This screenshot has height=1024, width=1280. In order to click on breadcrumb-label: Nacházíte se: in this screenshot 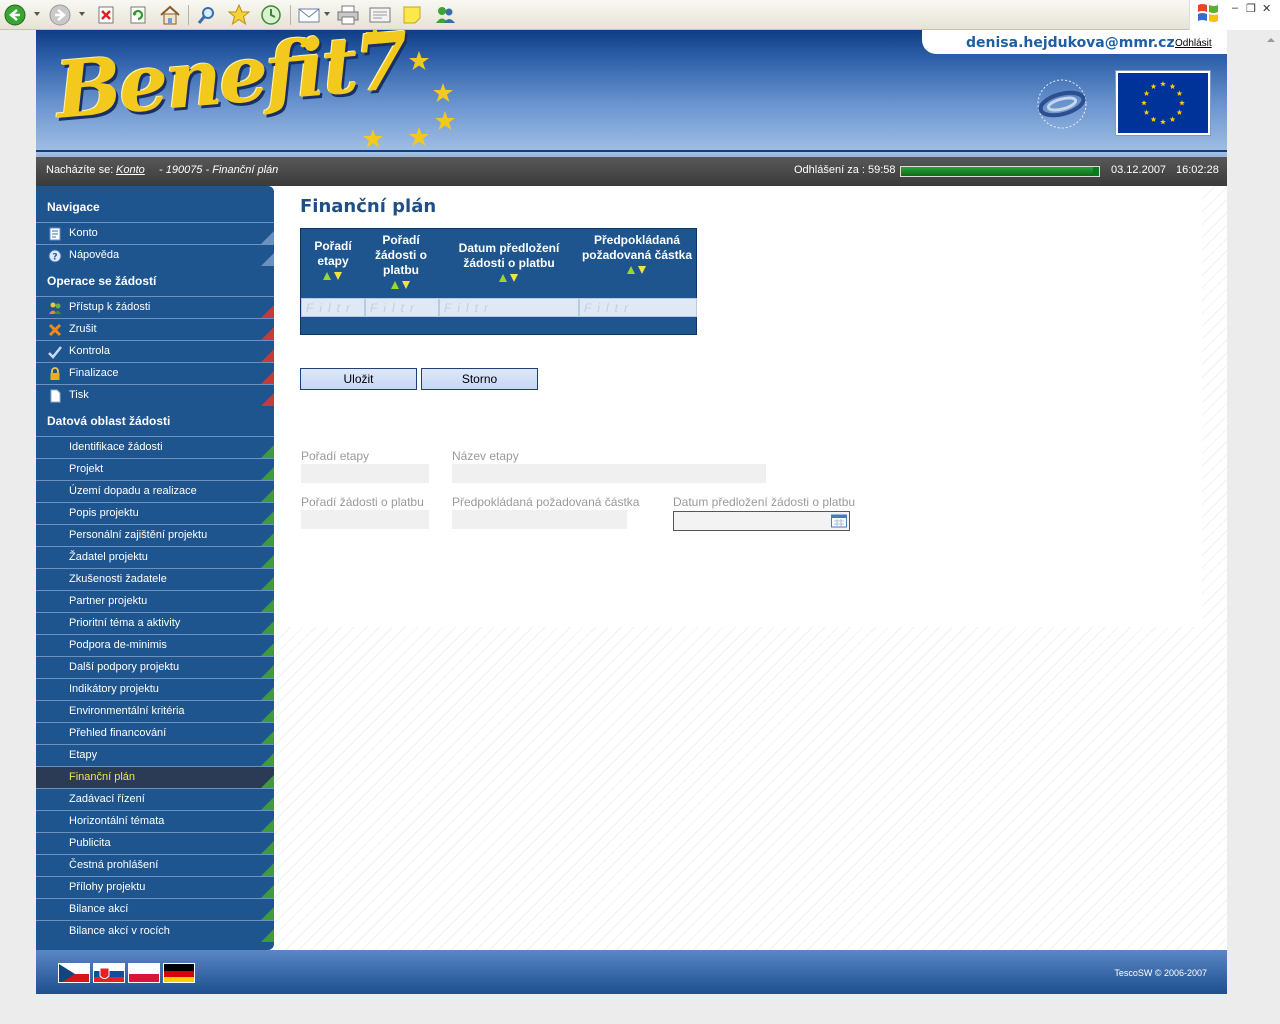, I will do `click(80, 170)`.